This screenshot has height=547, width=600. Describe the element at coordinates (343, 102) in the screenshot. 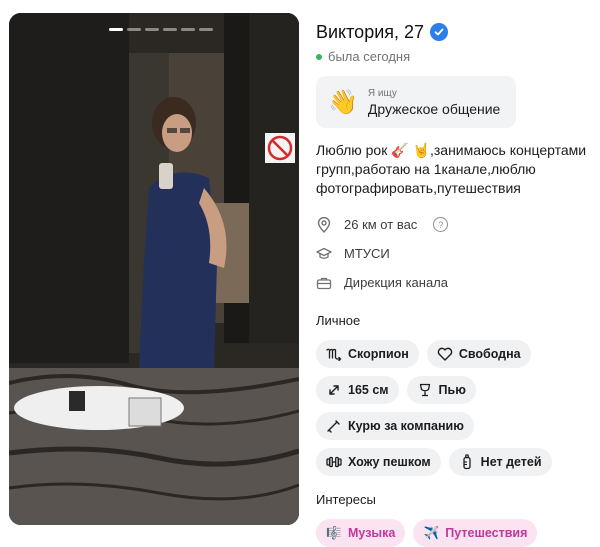

I see `waving-hand-icon: 👋` at that location.